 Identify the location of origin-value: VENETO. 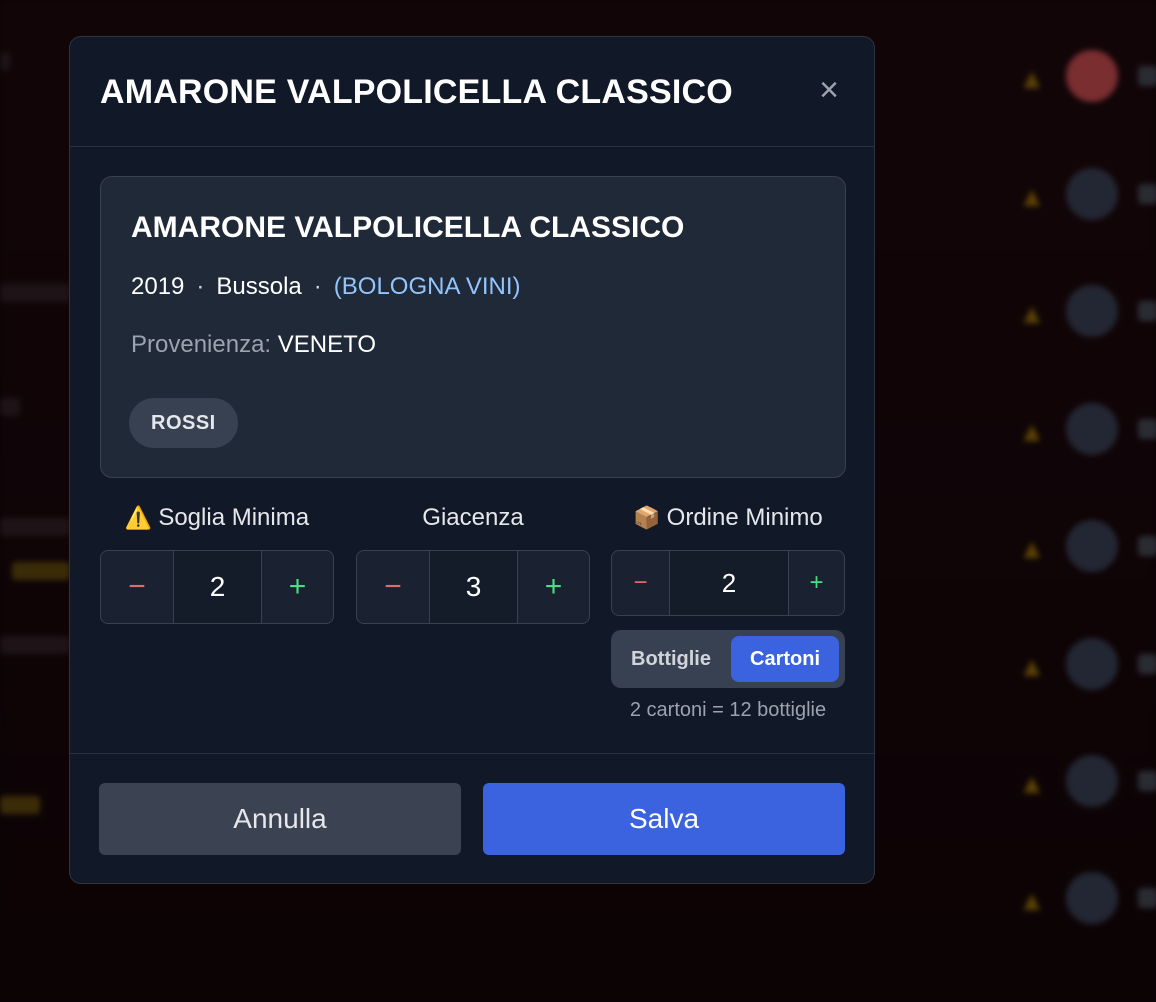
(327, 344).